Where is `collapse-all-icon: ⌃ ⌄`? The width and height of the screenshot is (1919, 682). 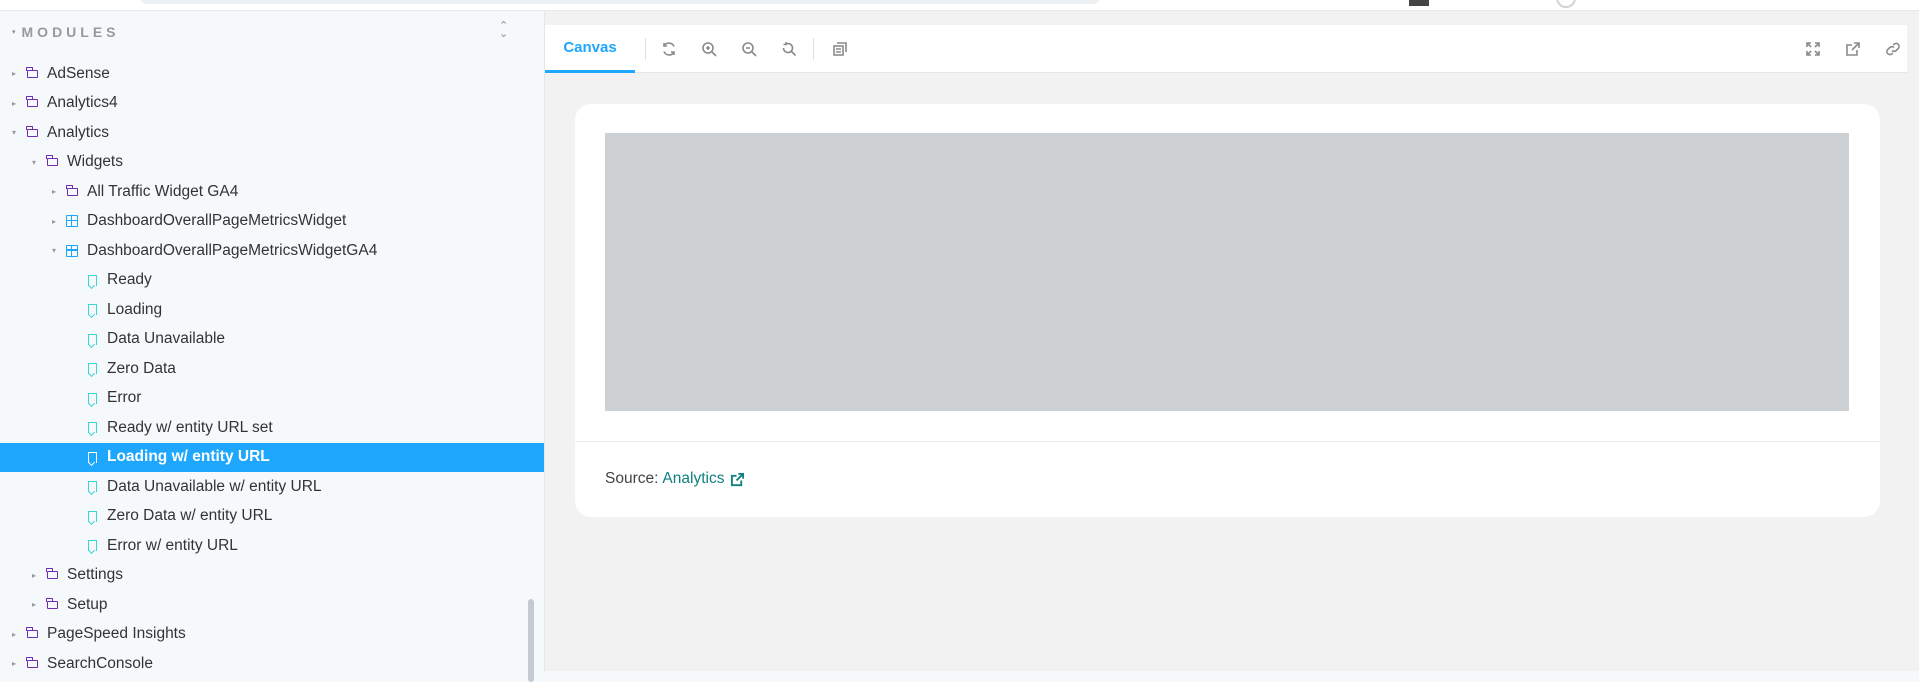
collapse-all-icon: ⌃ ⌄ is located at coordinates (503, 30).